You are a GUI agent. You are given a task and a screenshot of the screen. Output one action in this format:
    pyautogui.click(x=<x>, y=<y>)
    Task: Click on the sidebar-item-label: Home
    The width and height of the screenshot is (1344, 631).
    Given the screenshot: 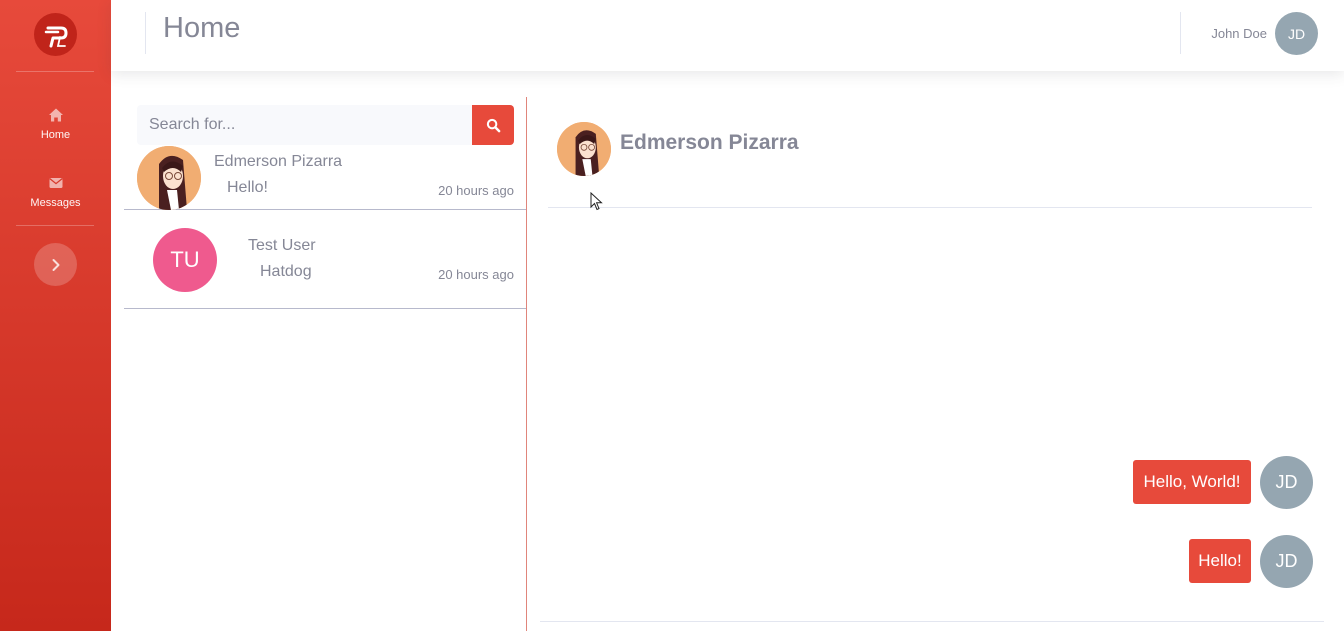 What is the action you would take?
    pyautogui.click(x=55, y=135)
    